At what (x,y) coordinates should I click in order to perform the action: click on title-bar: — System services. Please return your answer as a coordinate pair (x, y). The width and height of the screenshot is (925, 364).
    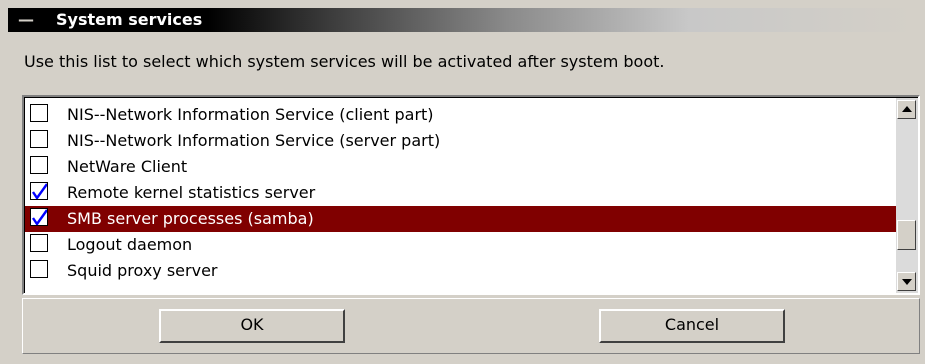
    Looking at the image, I should click on (462, 20).